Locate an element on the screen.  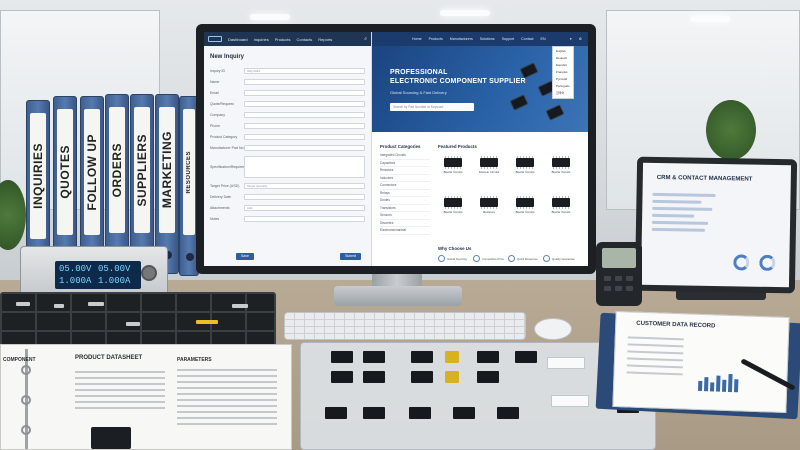
product-label: Resistors is located at coordinates (489, 212).